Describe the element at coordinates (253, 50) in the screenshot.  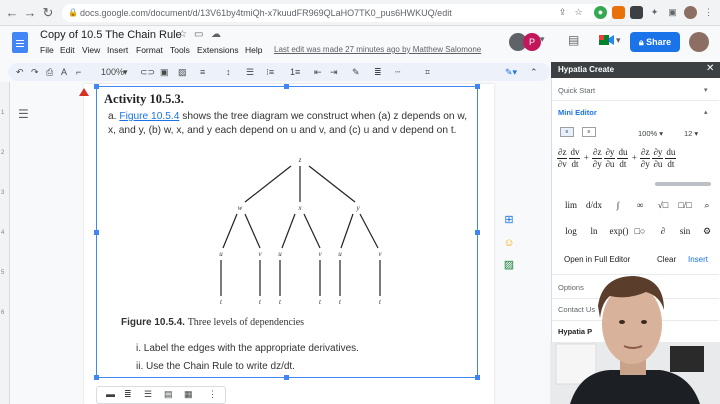
I see `menu-help: Help` at that location.